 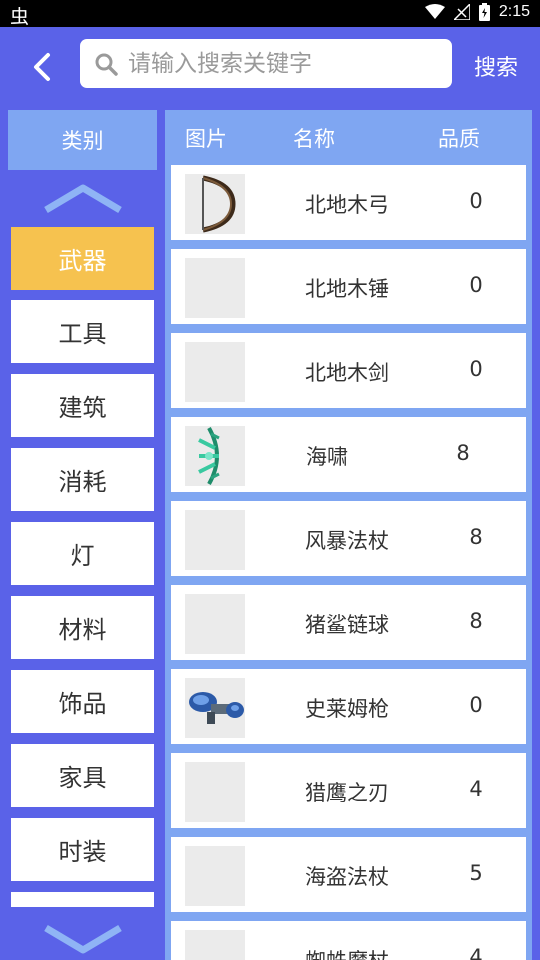 I want to click on list-item: 史莱姆枪 0, so click(x=348, y=706).